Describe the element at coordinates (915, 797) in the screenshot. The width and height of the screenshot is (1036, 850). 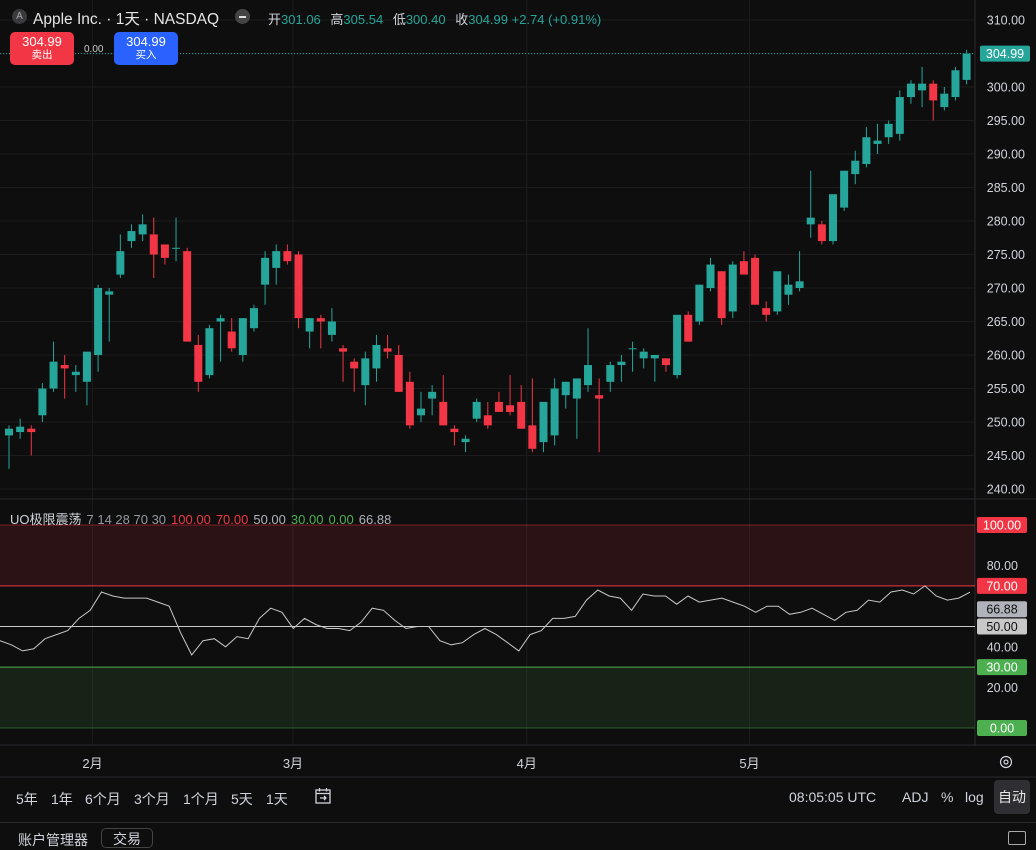
I see `adj-toggle: ADJ` at that location.